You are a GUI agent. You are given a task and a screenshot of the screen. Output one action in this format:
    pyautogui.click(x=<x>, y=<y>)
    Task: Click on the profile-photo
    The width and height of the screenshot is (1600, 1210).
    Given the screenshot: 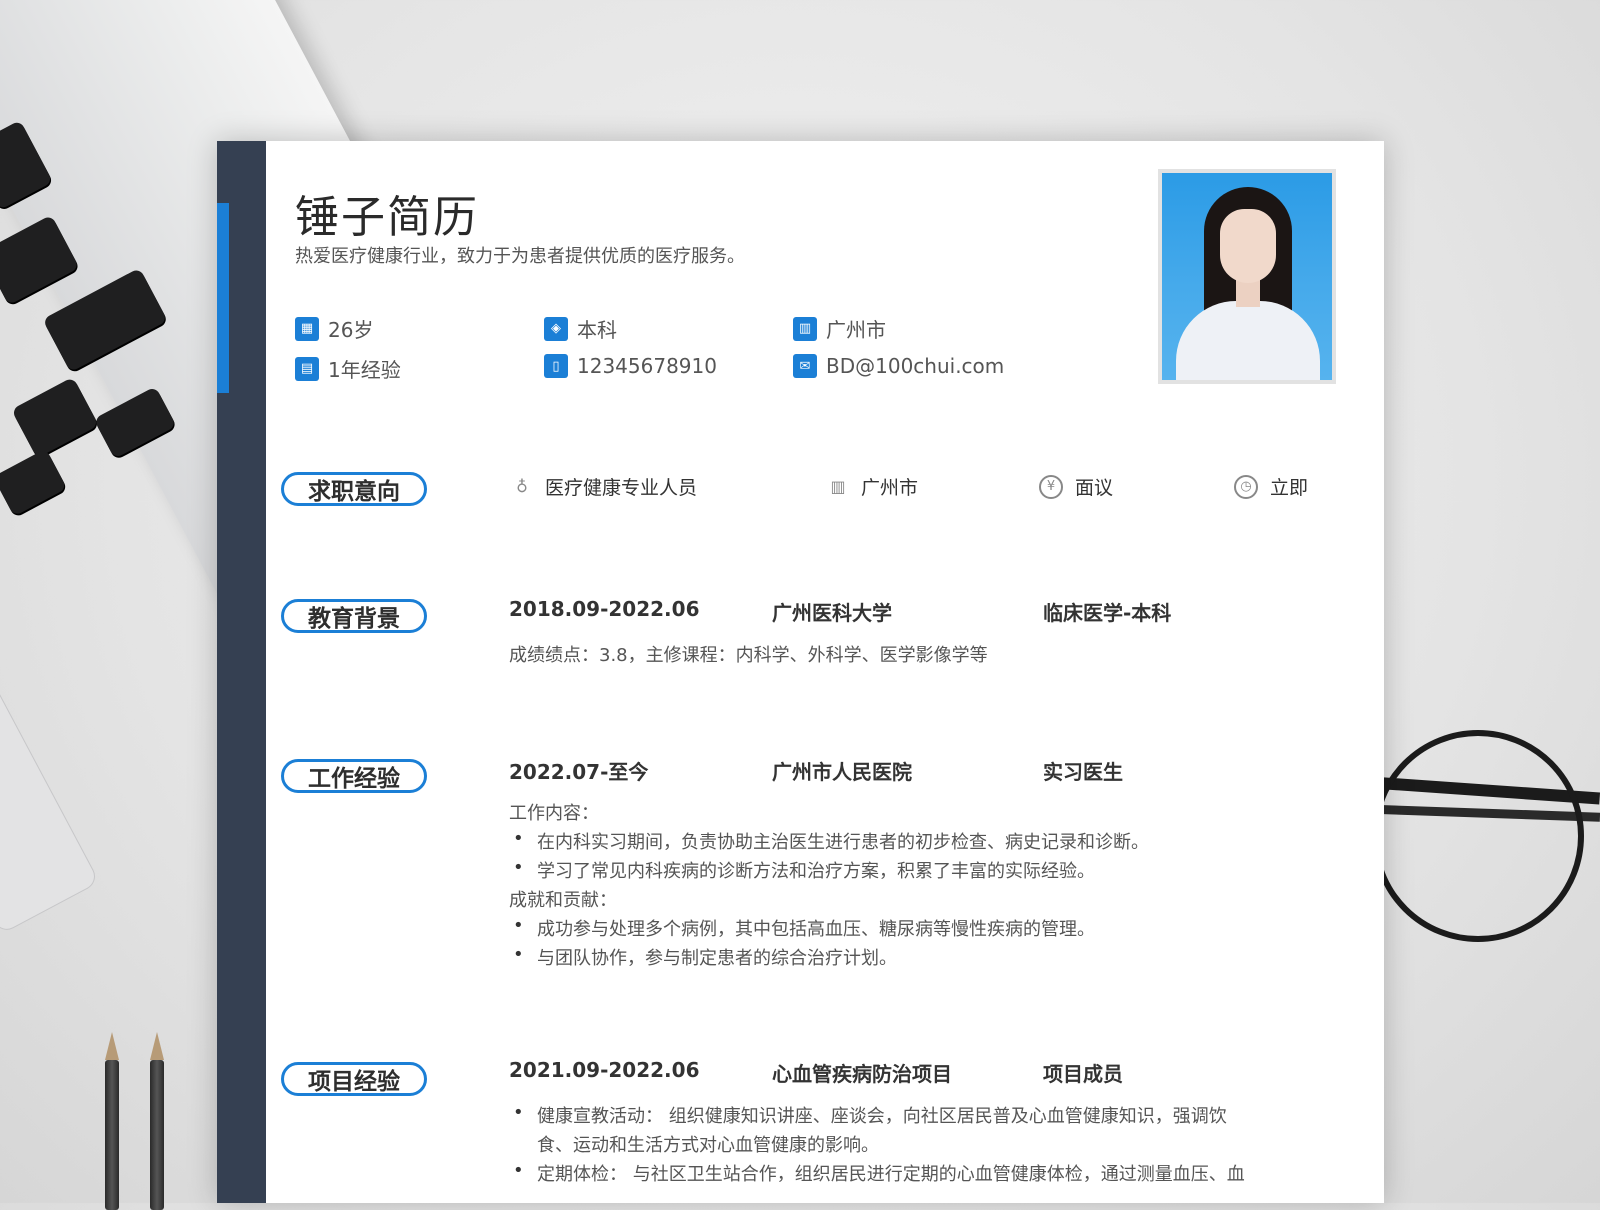 What is the action you would take?
    pyautogui.click(x=1247, y=276)
    